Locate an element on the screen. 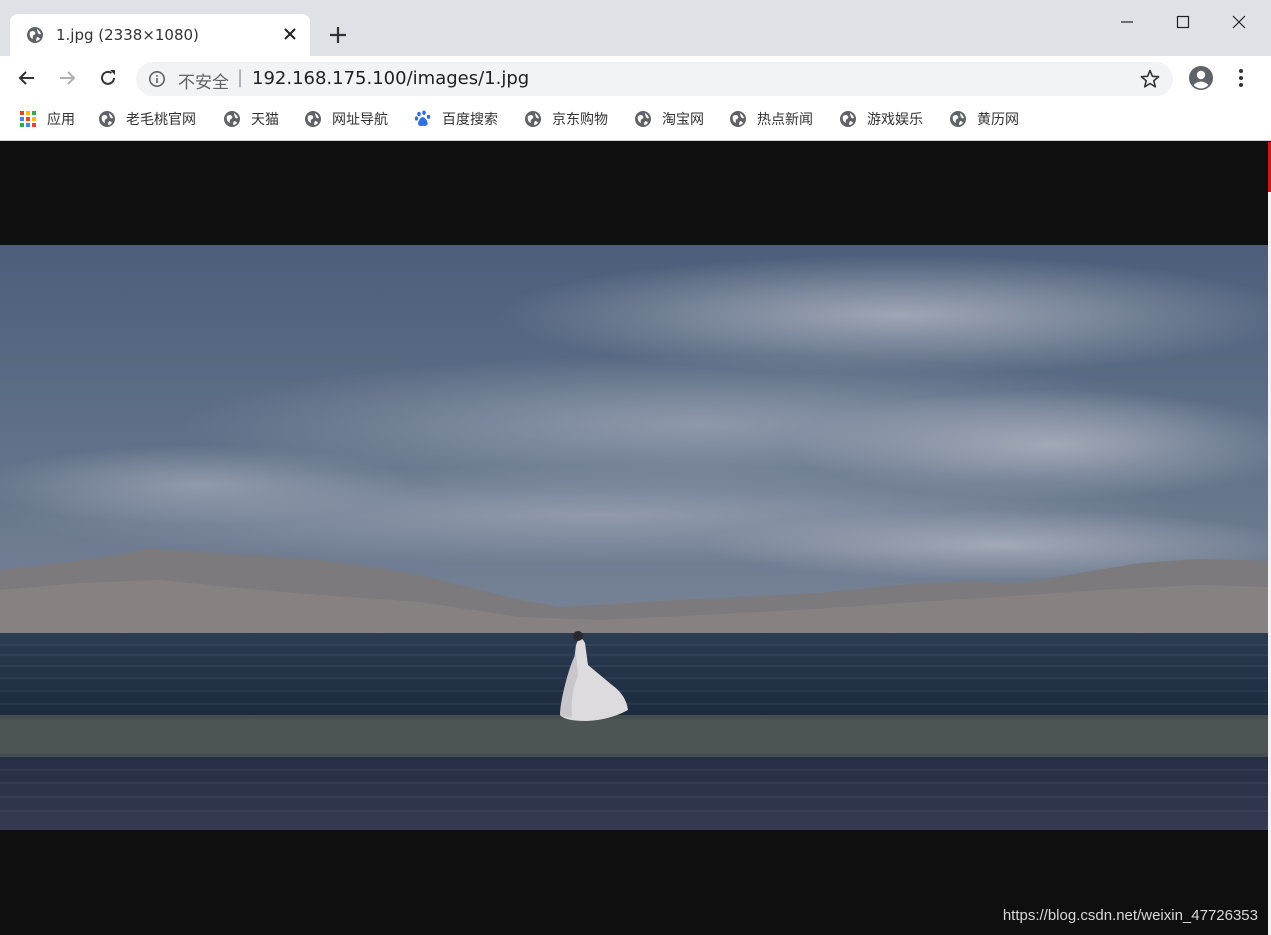 This screenshot has width=1271, height=935. bookmark-label: 淘宝网 is located at coordinates (683, 120).